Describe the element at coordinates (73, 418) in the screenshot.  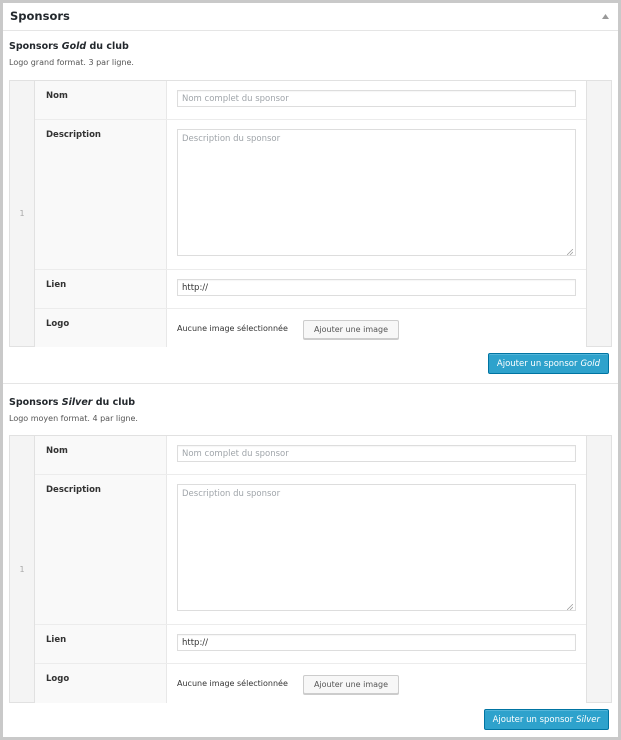
I see `silver-section-description: Logo moyen format. 4 par ligne.` at that location.